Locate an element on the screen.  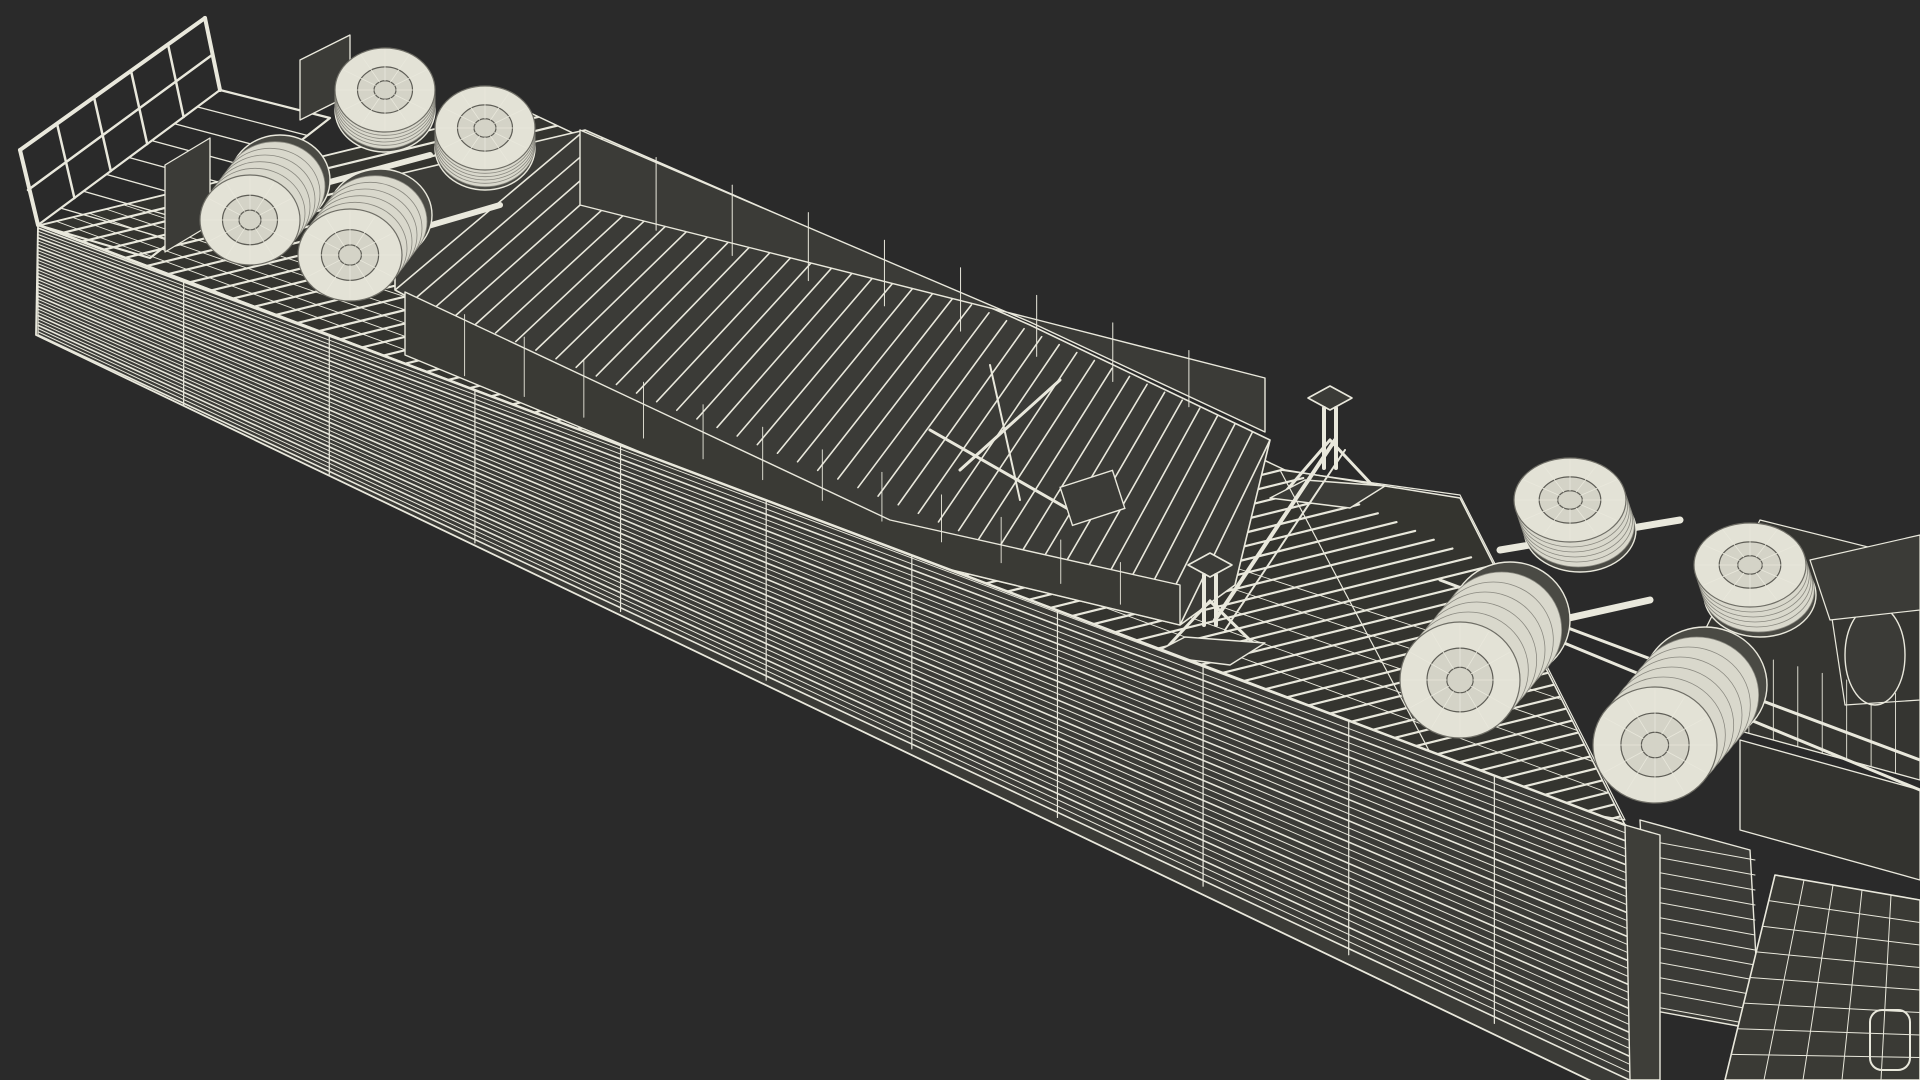
landing-leg is located at coordinates (1327, 447).